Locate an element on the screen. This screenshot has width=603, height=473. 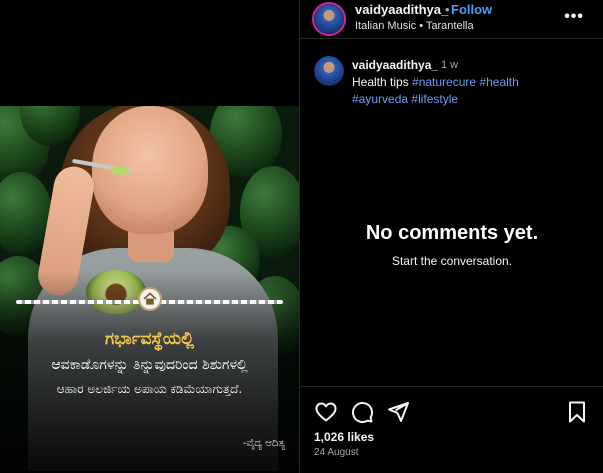
home-icon is located at coordinates (150, 299).